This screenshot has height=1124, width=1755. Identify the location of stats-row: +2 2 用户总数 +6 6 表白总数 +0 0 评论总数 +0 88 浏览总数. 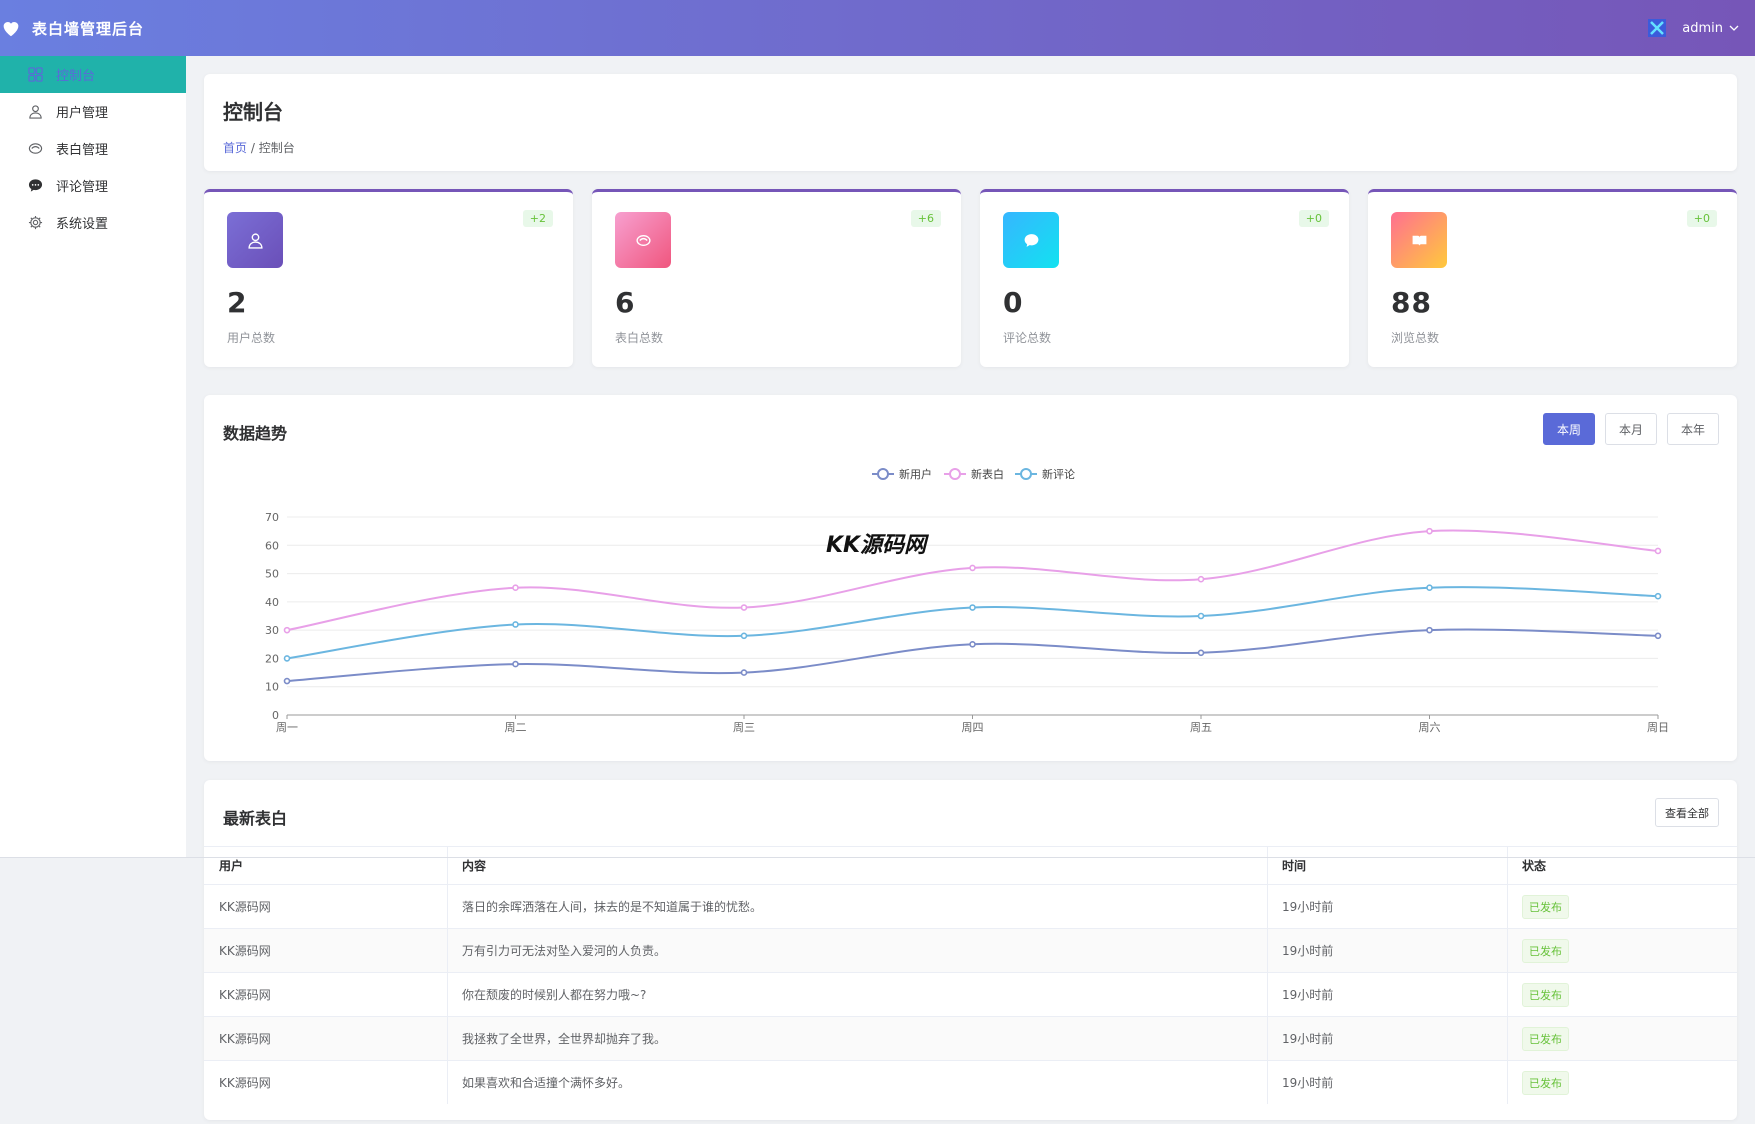
(970, 278).